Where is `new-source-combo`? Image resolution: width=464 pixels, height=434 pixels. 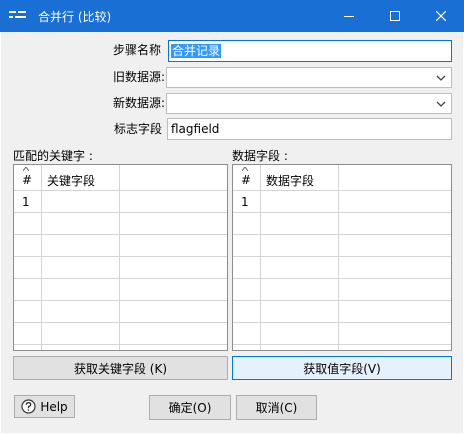
new-source-combo is located at coordinates (309, 103).